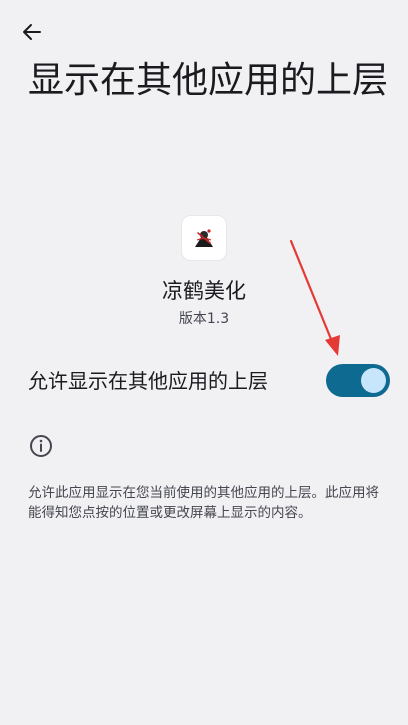 The height and width of the screenshot is (725, 408). Describe the element at coordinates (204, 319) in the screenshot. I see `app-version: 版本1.3` at that location.